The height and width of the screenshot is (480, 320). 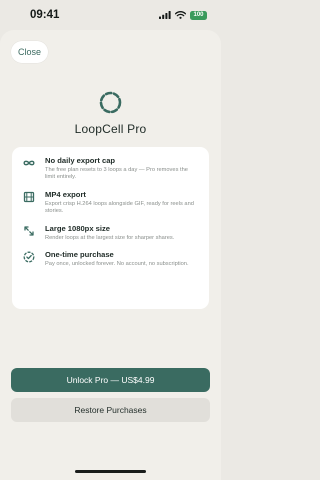 I want to click on status-bar: 09:41 100, so click(x=110, y=15).